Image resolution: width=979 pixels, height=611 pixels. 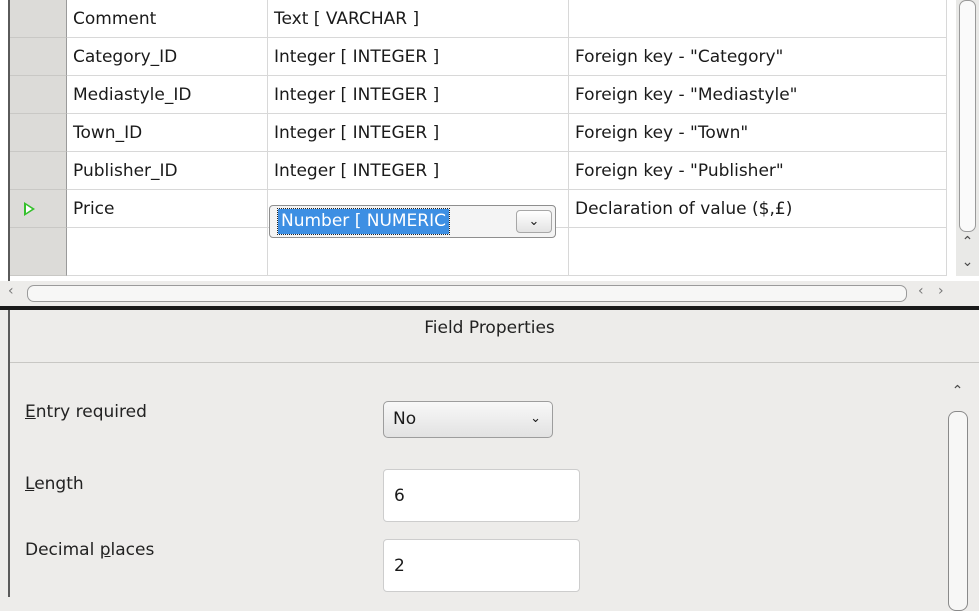 I want to click on length-label: Length, so click(x=54, y=484).